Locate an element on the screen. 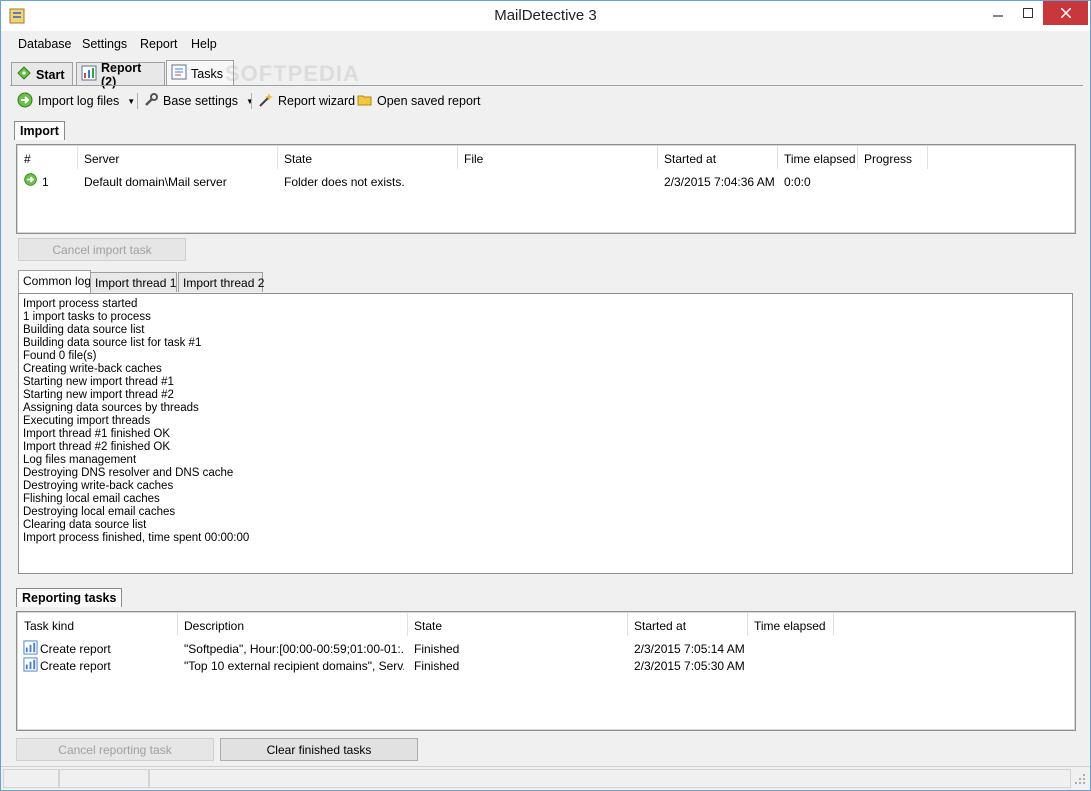 The height and width of the screenshot is (791, 1091). log-line: Building data source list is located at coordinates (84, 330).